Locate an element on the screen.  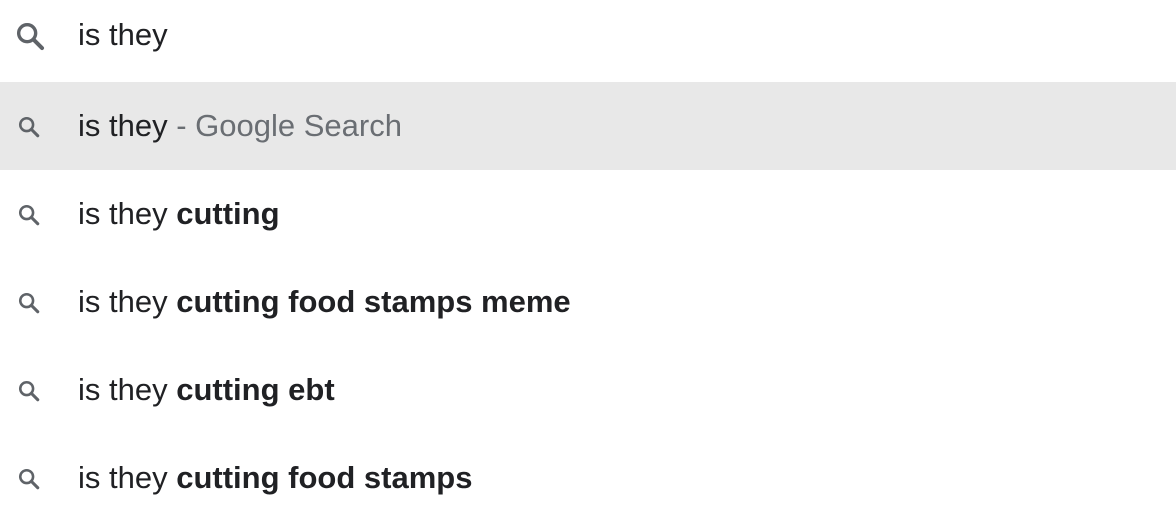
suggestion-text: is they cutting ebt is located at coordinates (206, 390).